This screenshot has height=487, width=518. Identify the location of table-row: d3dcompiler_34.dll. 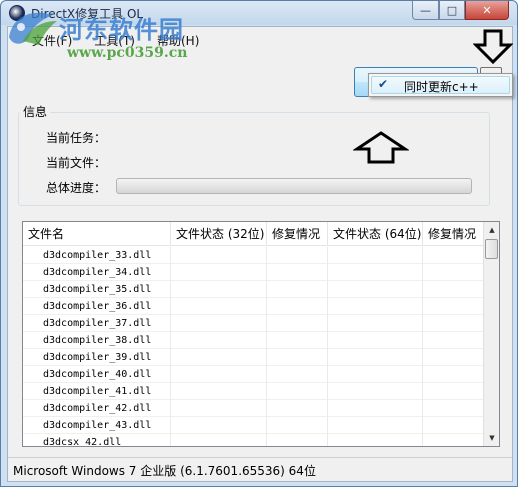
(254, 272).